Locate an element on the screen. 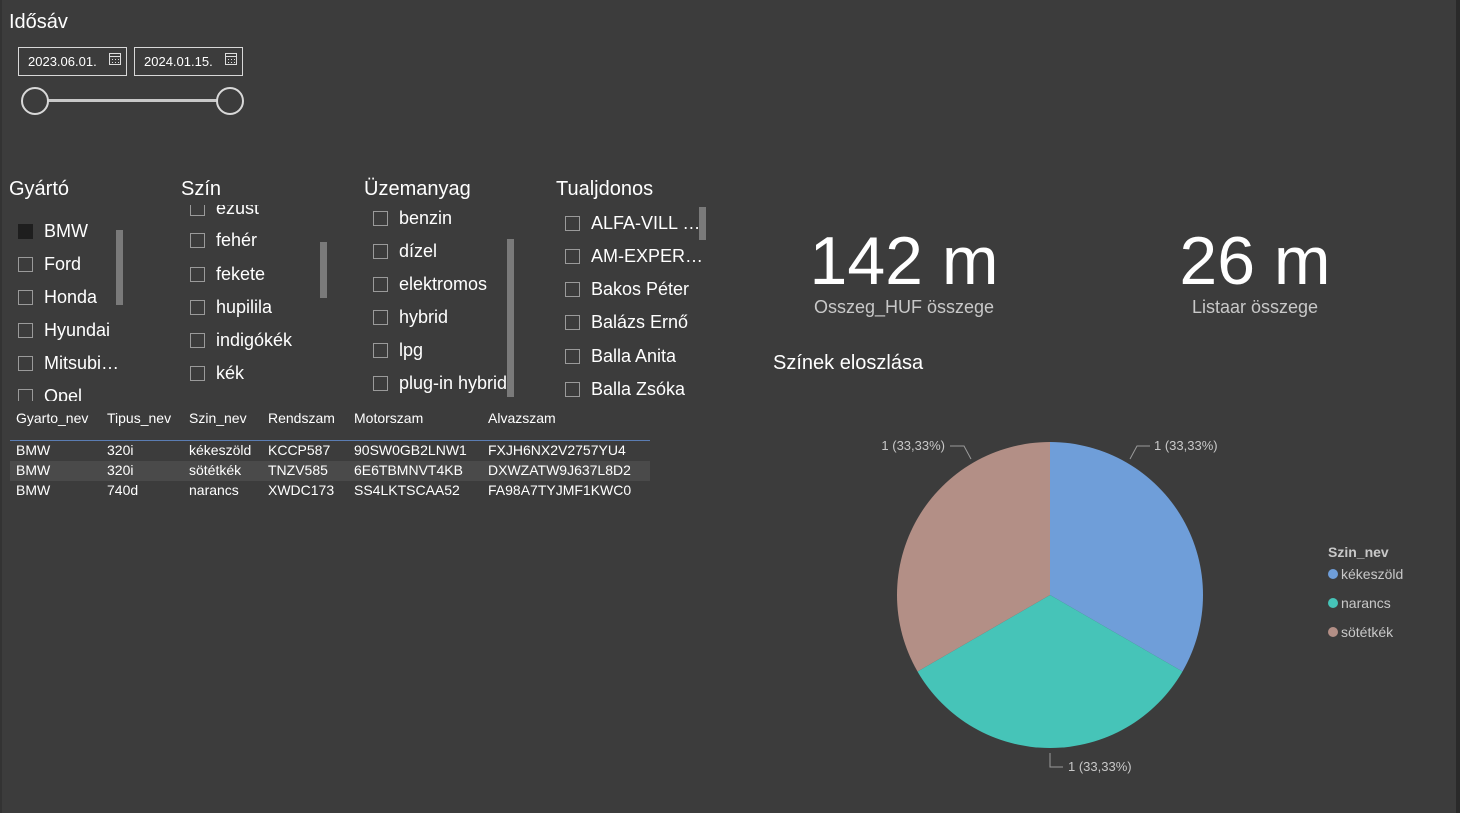 The width and height of the screenshot is (1460, 813). legend-item-kékeszöld: kékeszöld is located at coordinates (1365, 574).